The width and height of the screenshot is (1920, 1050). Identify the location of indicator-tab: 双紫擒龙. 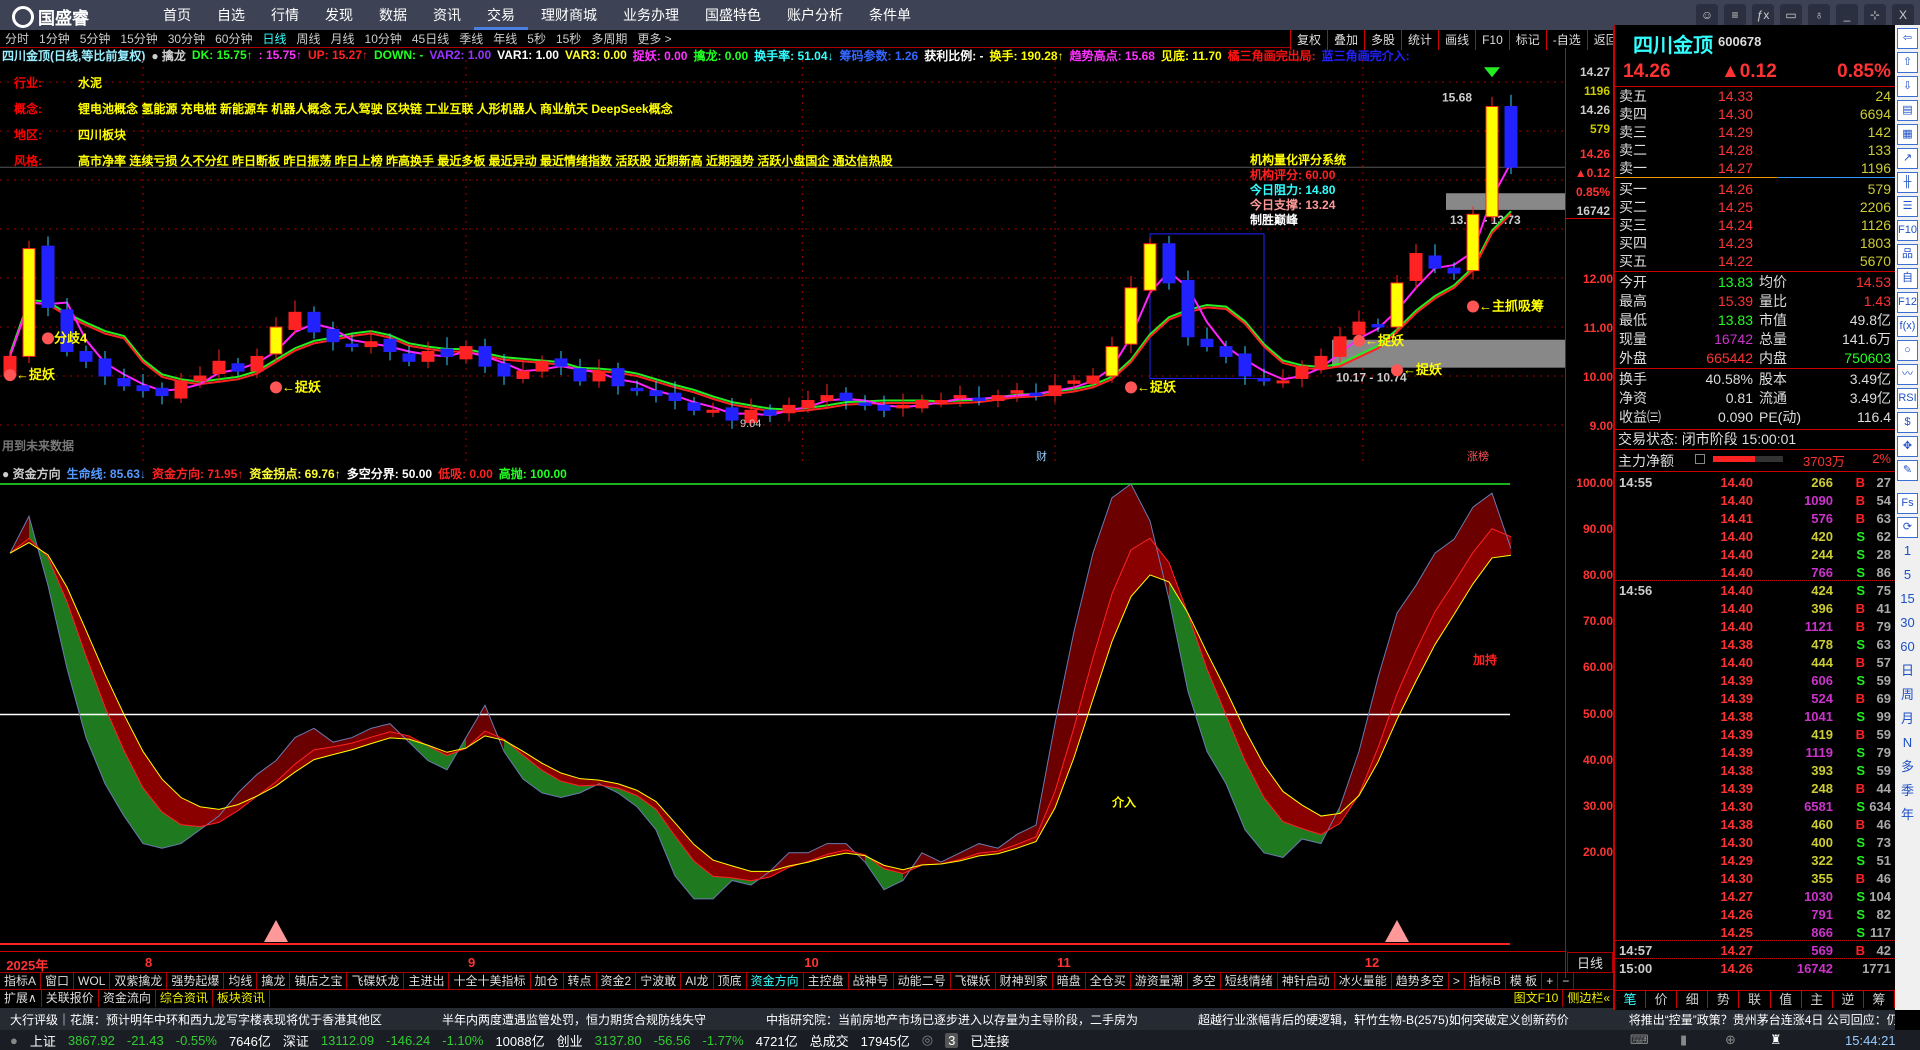
(139, 981).